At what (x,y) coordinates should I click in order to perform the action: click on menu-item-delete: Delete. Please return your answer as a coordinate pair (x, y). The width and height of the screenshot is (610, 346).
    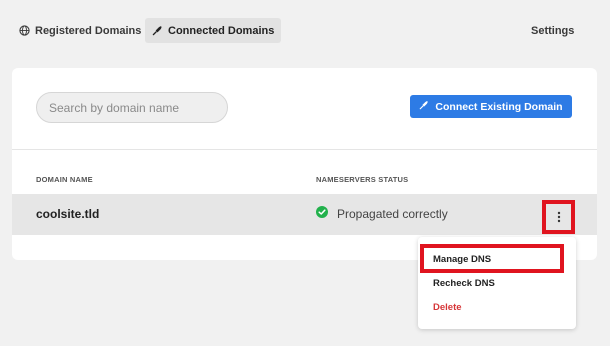
    Looking at the image, I should click on (447, 307).